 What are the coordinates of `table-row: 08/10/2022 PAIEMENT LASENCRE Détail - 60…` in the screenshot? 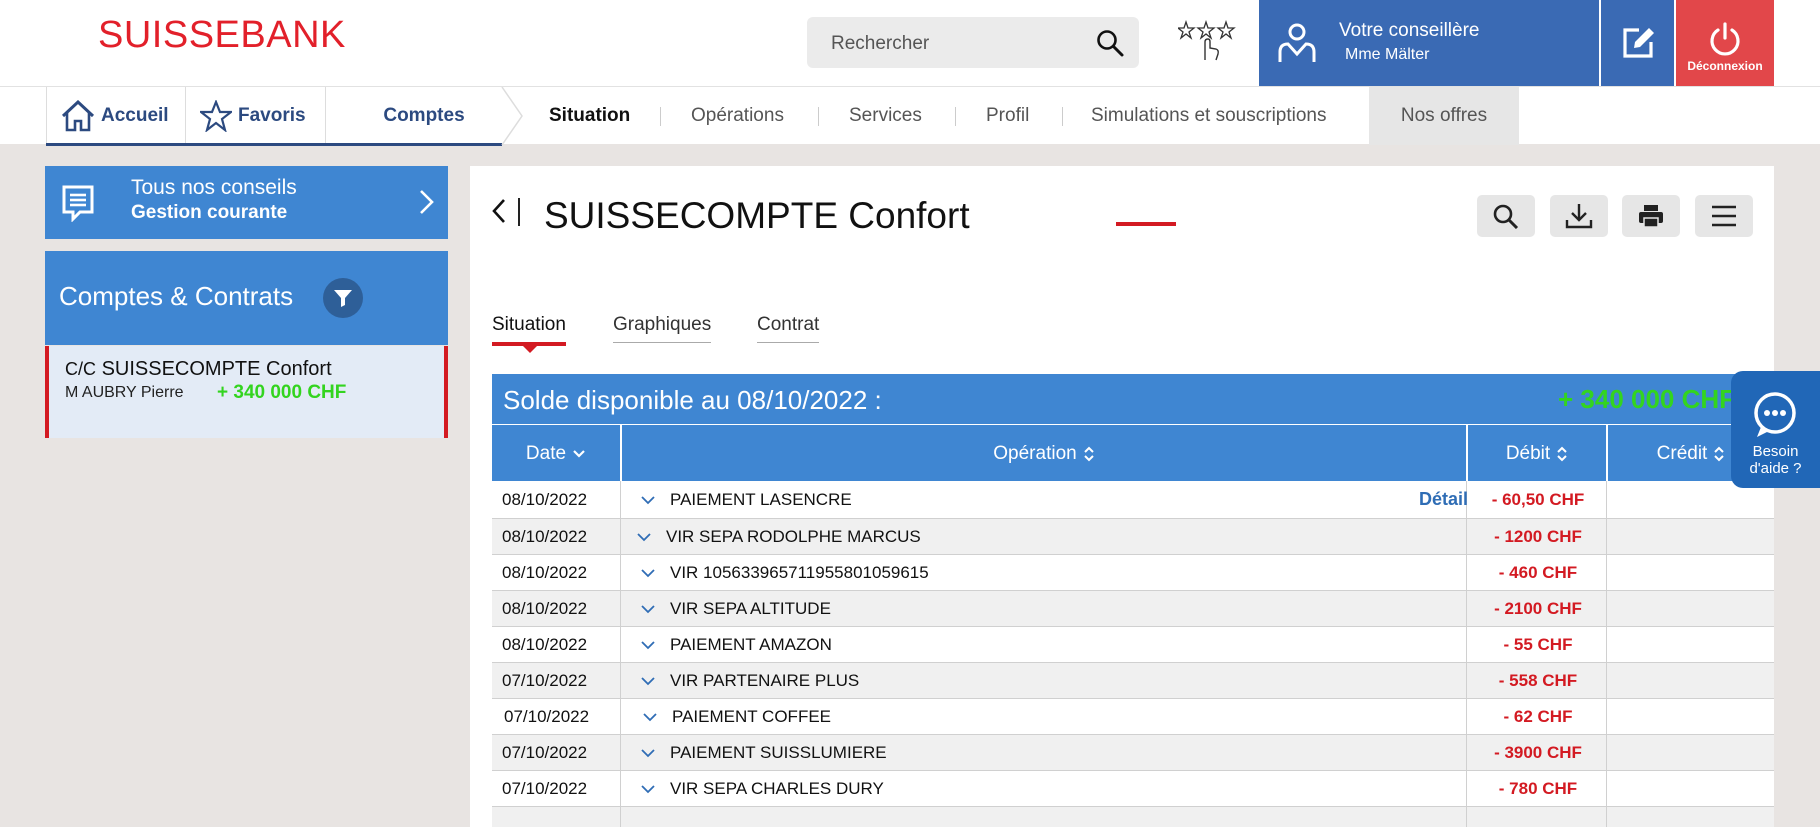 It's located at (1133, 500).